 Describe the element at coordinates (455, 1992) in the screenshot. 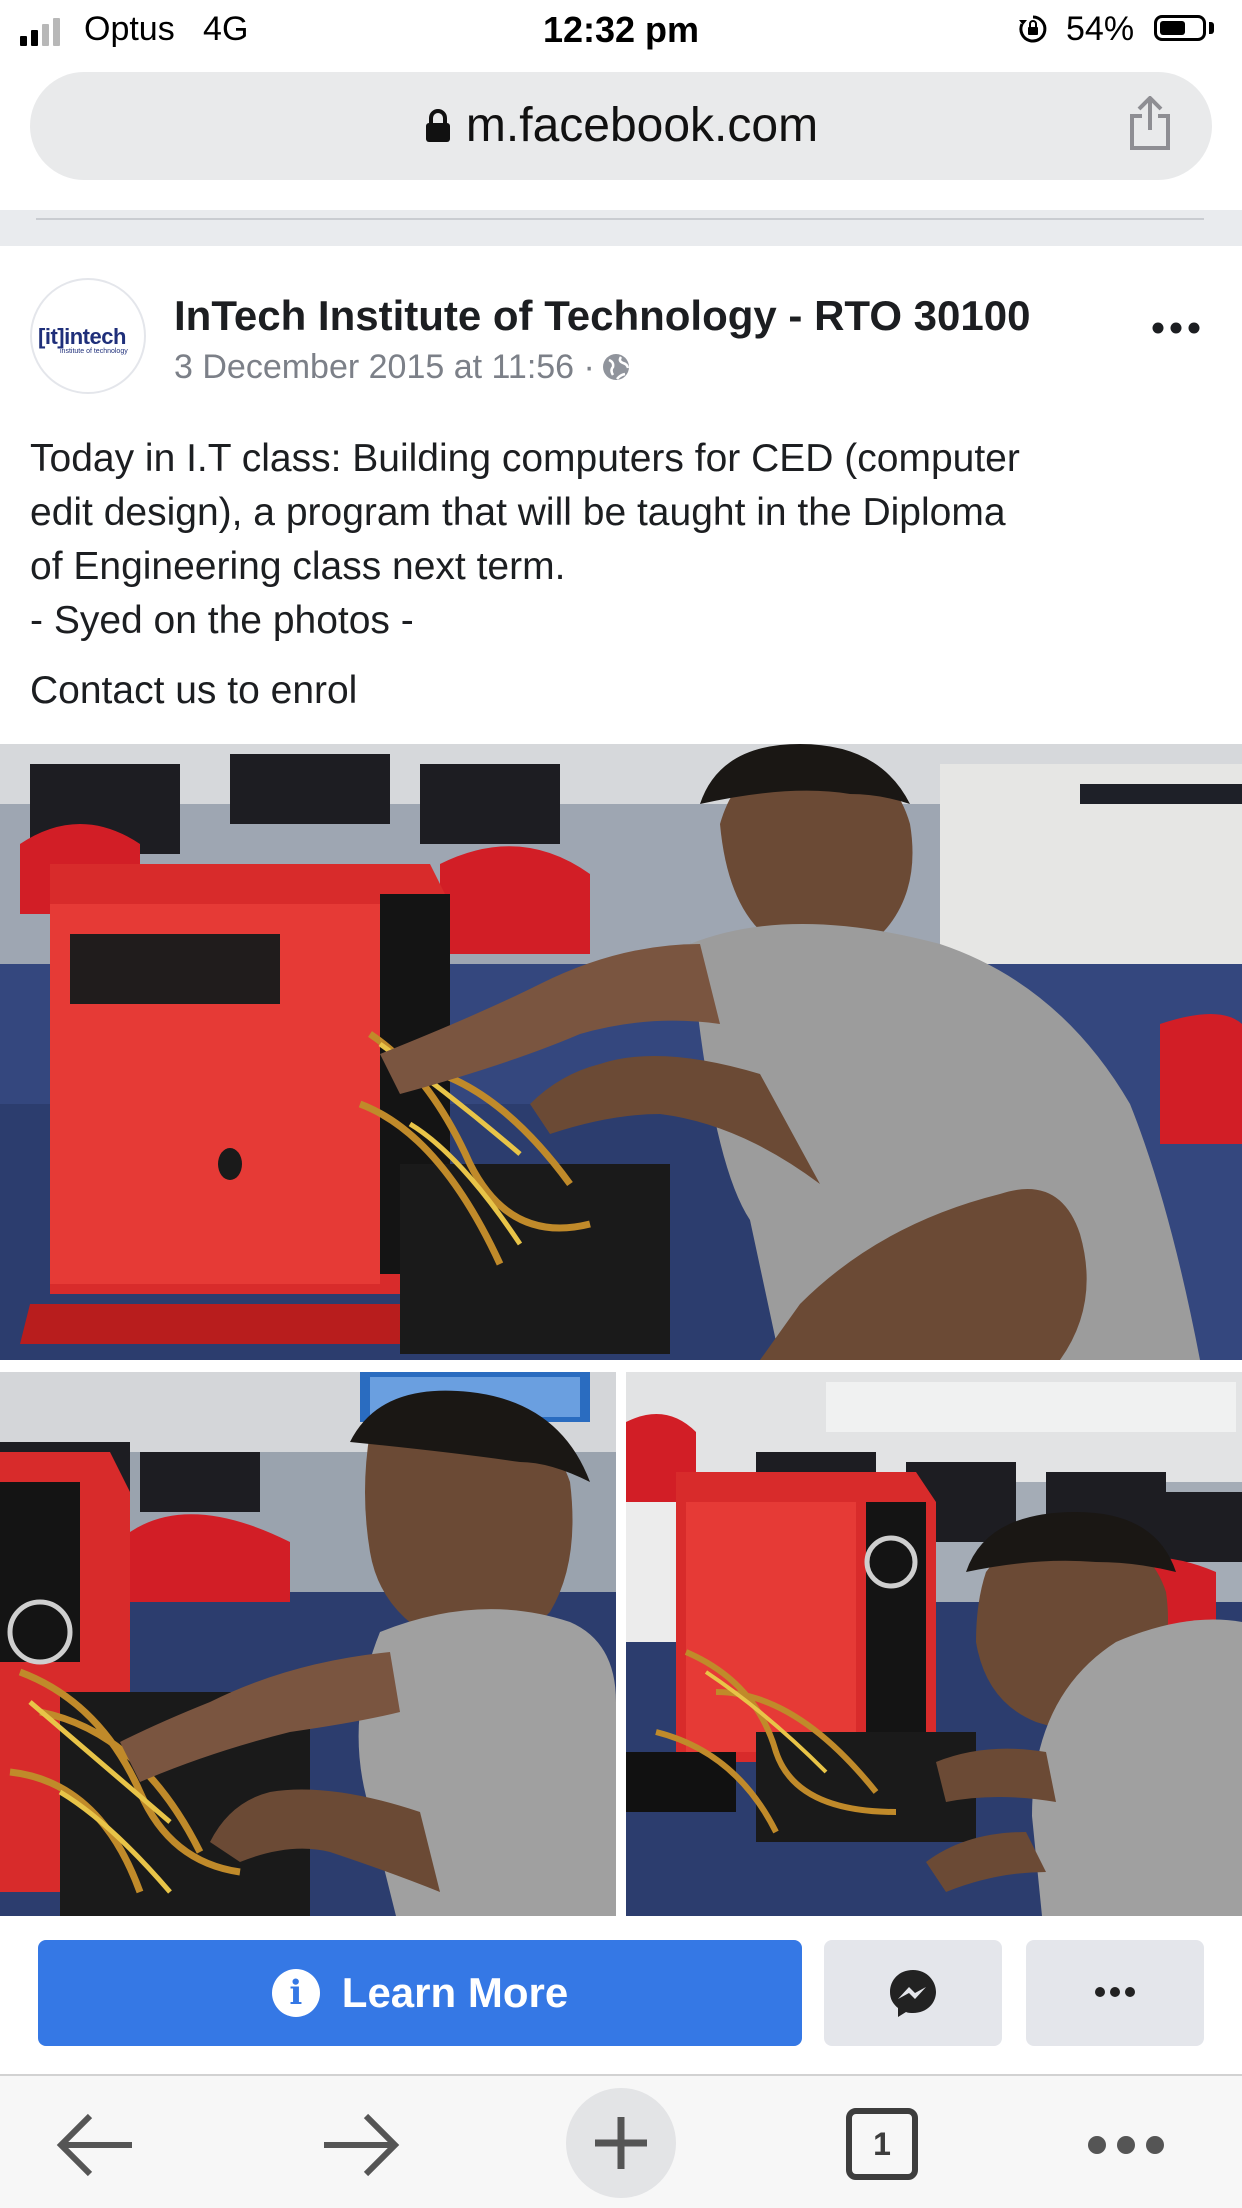

I see `learn-more-label: Learn More` at that location.